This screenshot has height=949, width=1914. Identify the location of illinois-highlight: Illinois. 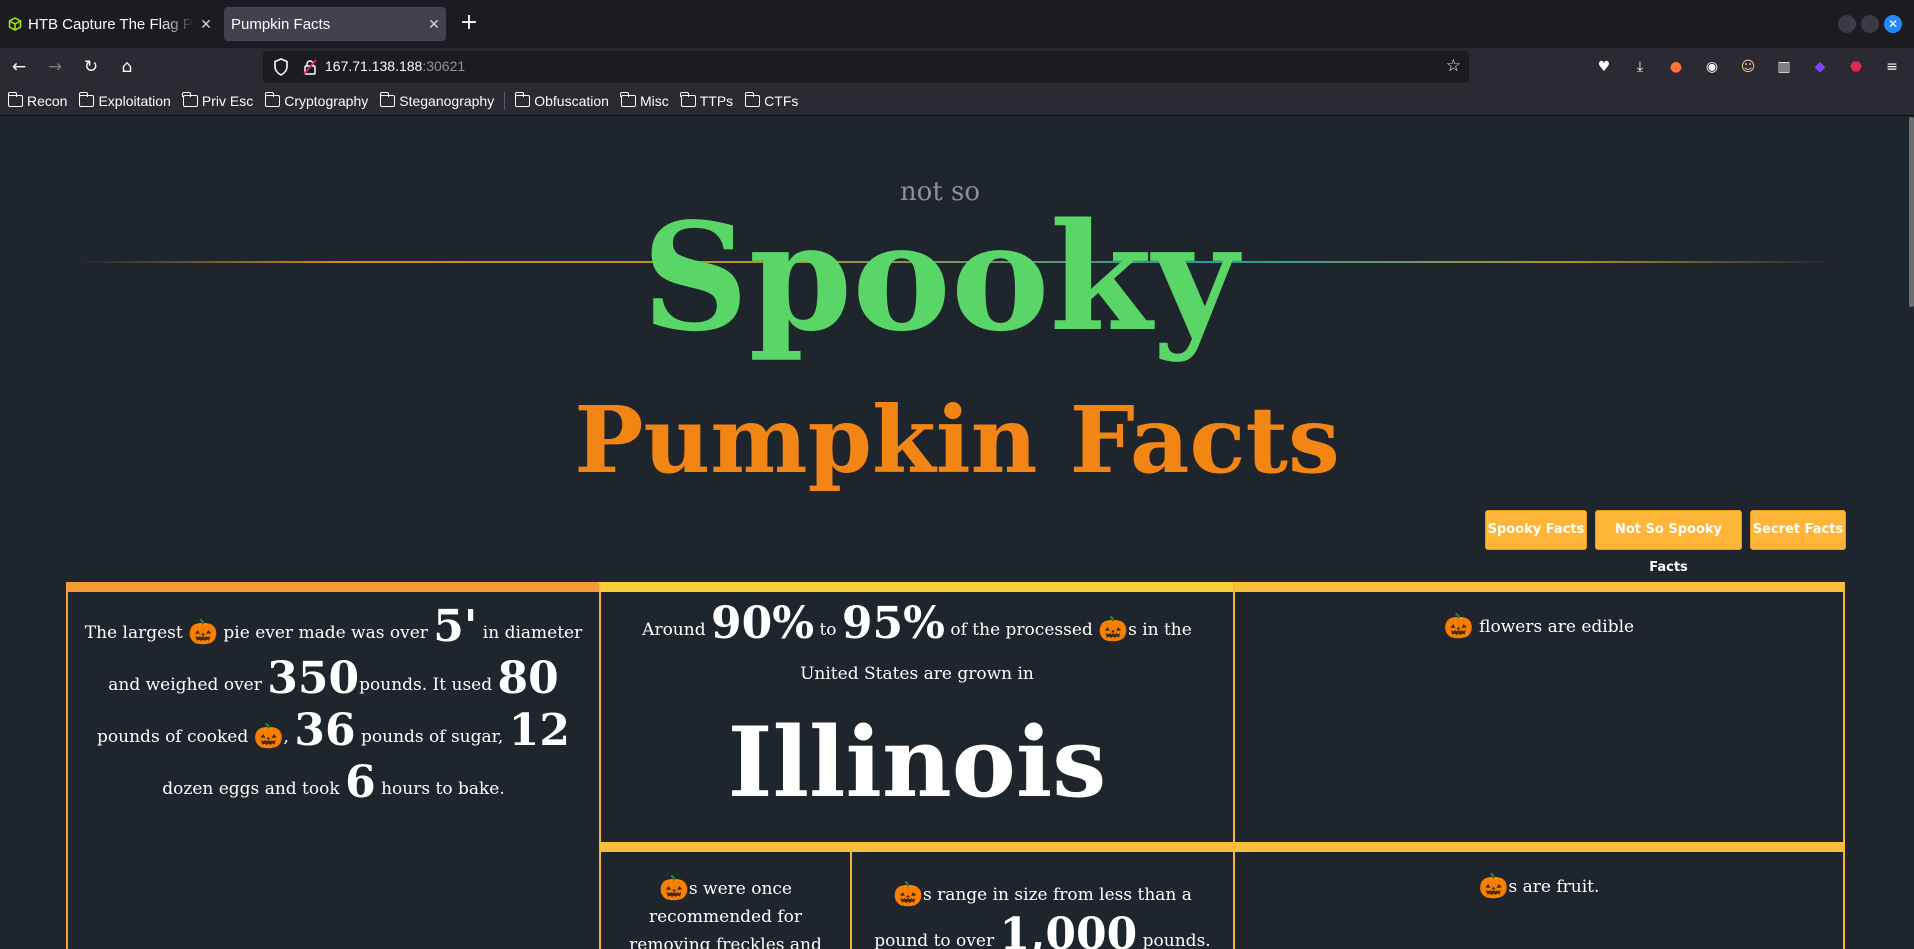
(917, 762).